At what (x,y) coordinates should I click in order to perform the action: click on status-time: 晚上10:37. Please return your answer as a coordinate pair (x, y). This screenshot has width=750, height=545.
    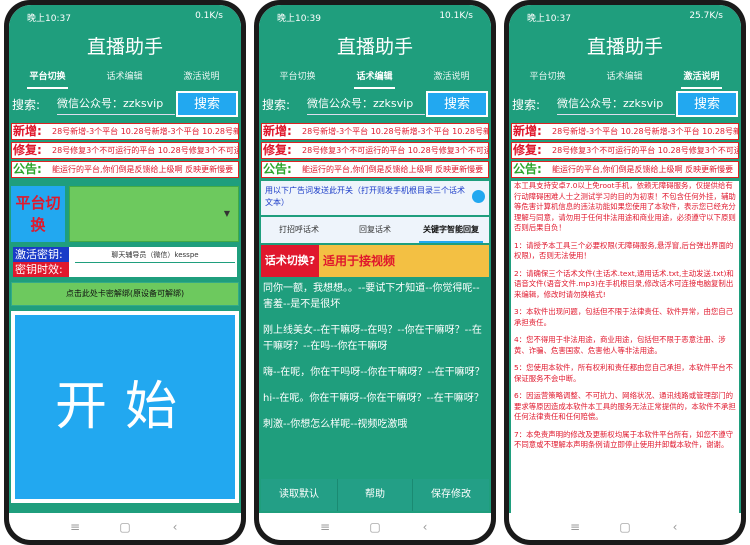
    Looking at the image, I should click on (49, 19).